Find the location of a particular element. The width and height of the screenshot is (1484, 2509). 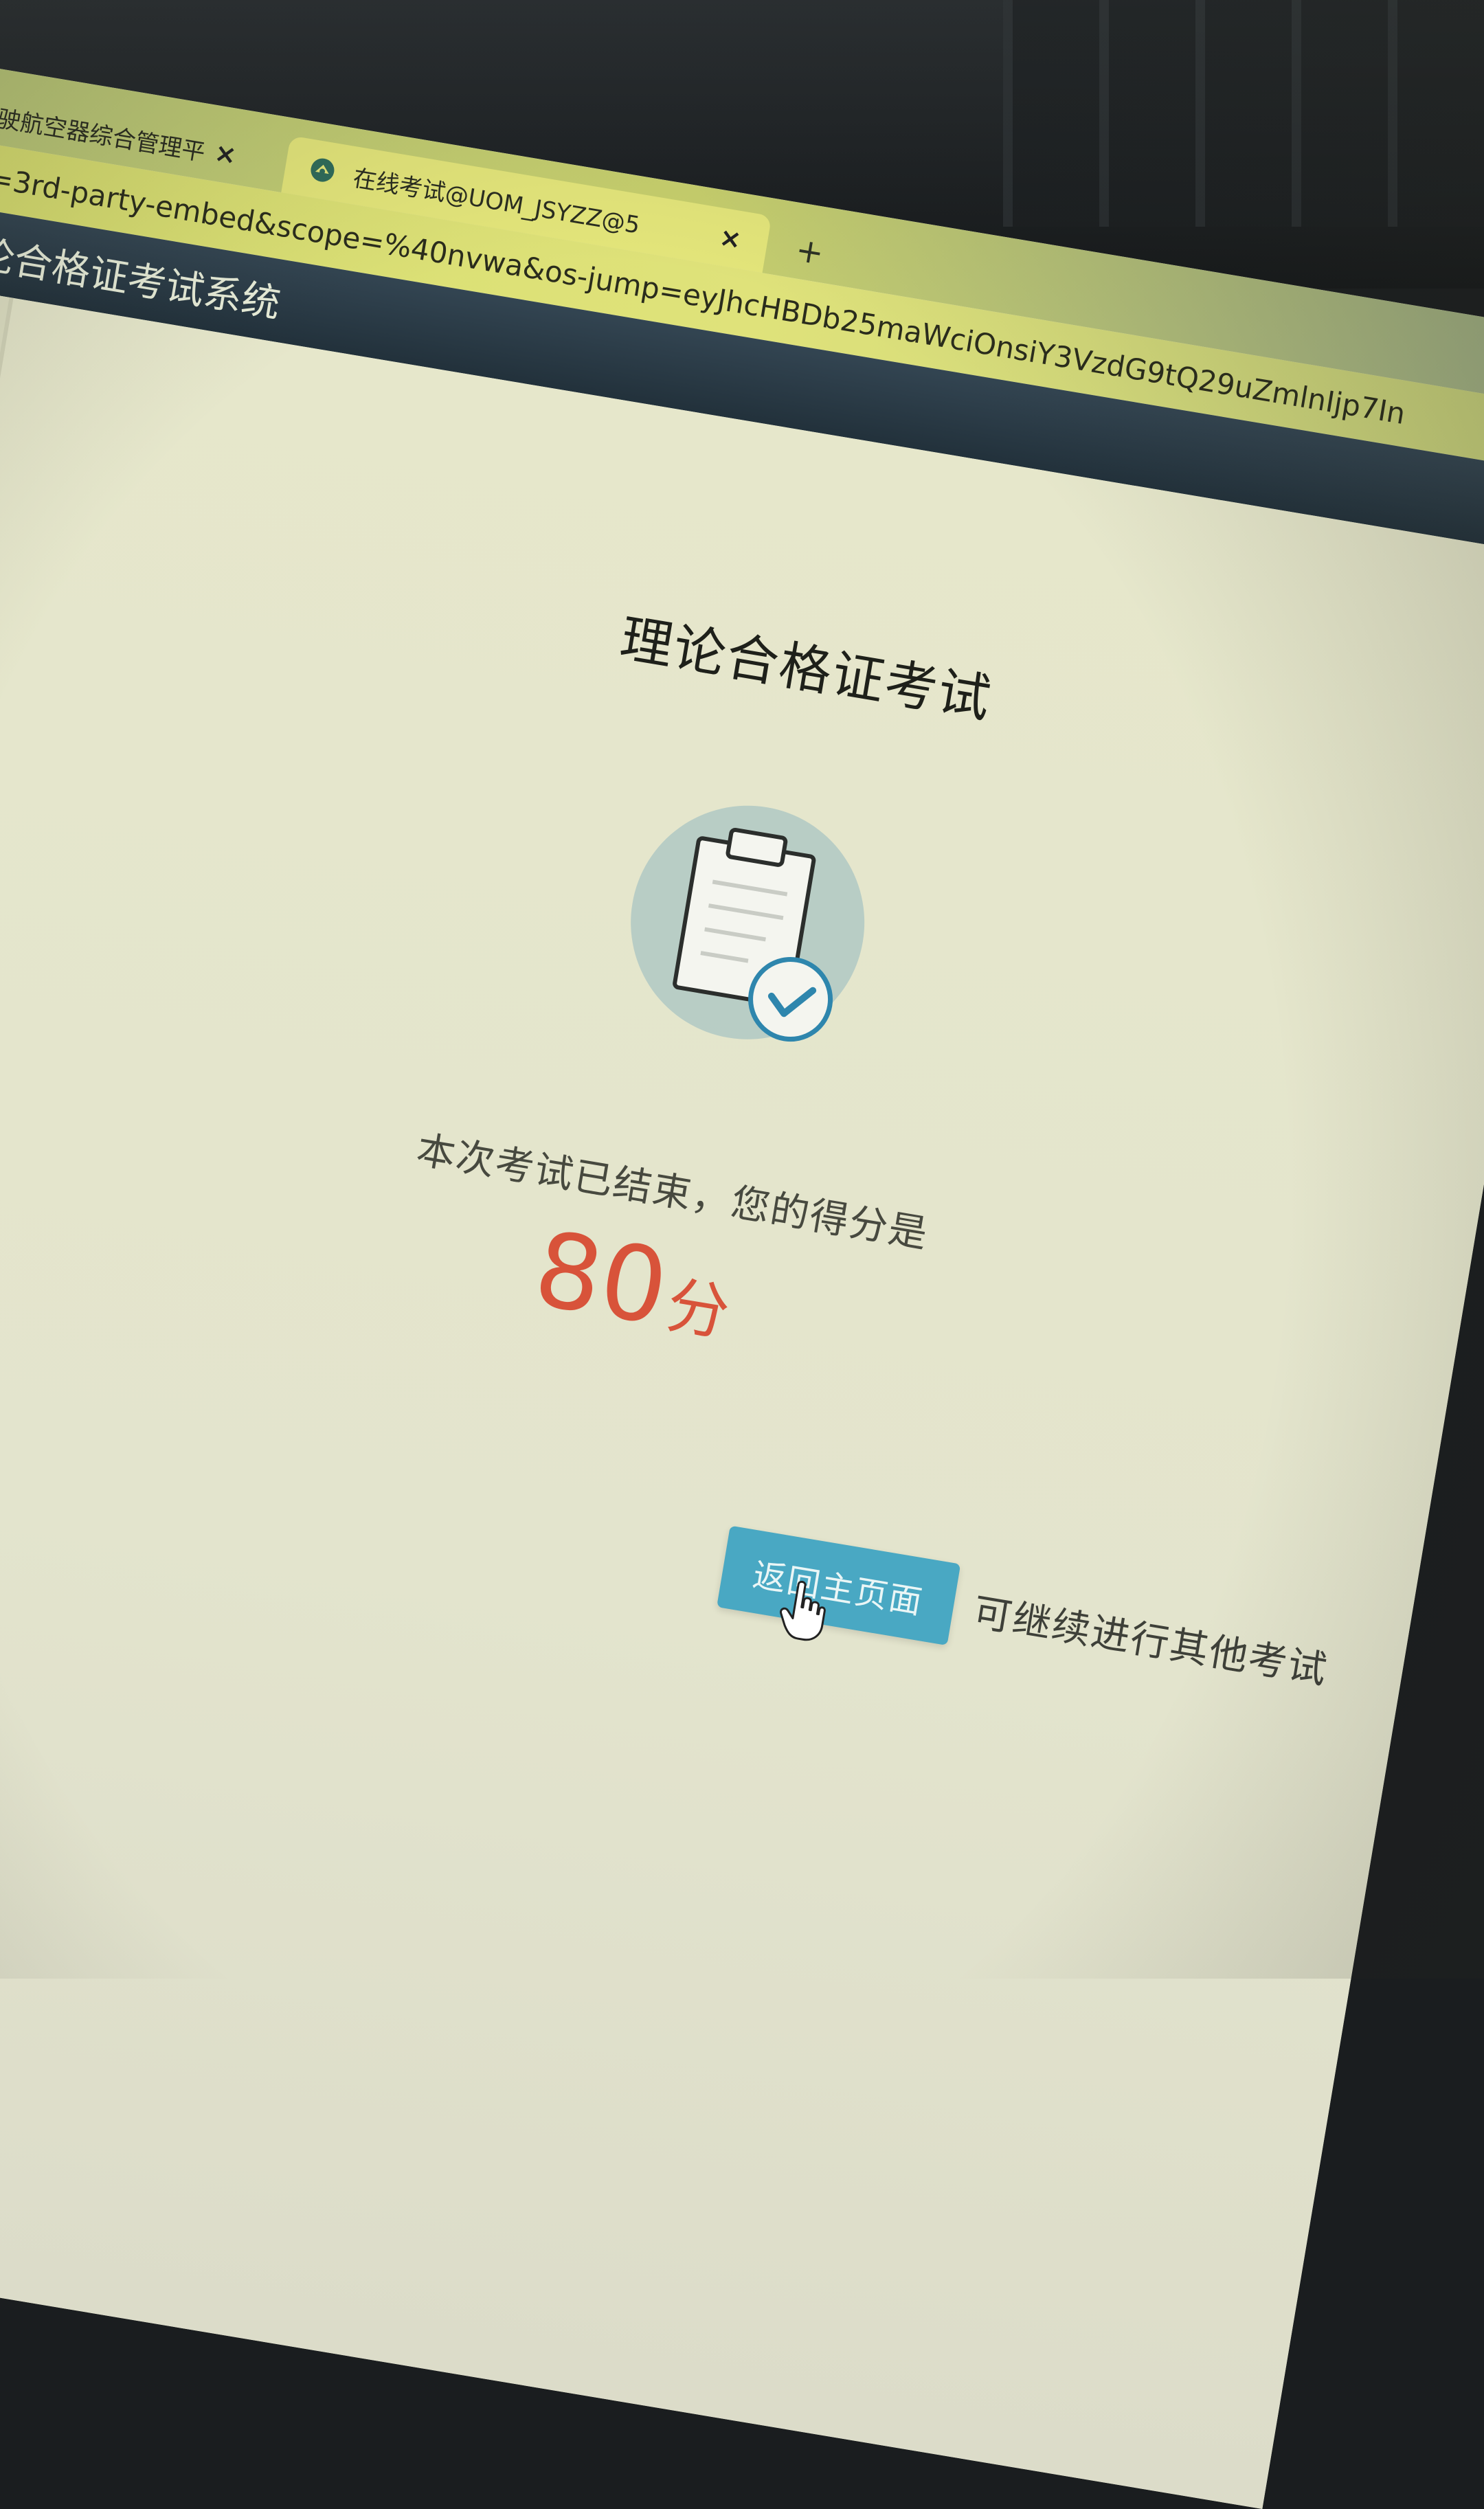

return-home-button: 返回主页面 is located at coordinates (839, 1585).